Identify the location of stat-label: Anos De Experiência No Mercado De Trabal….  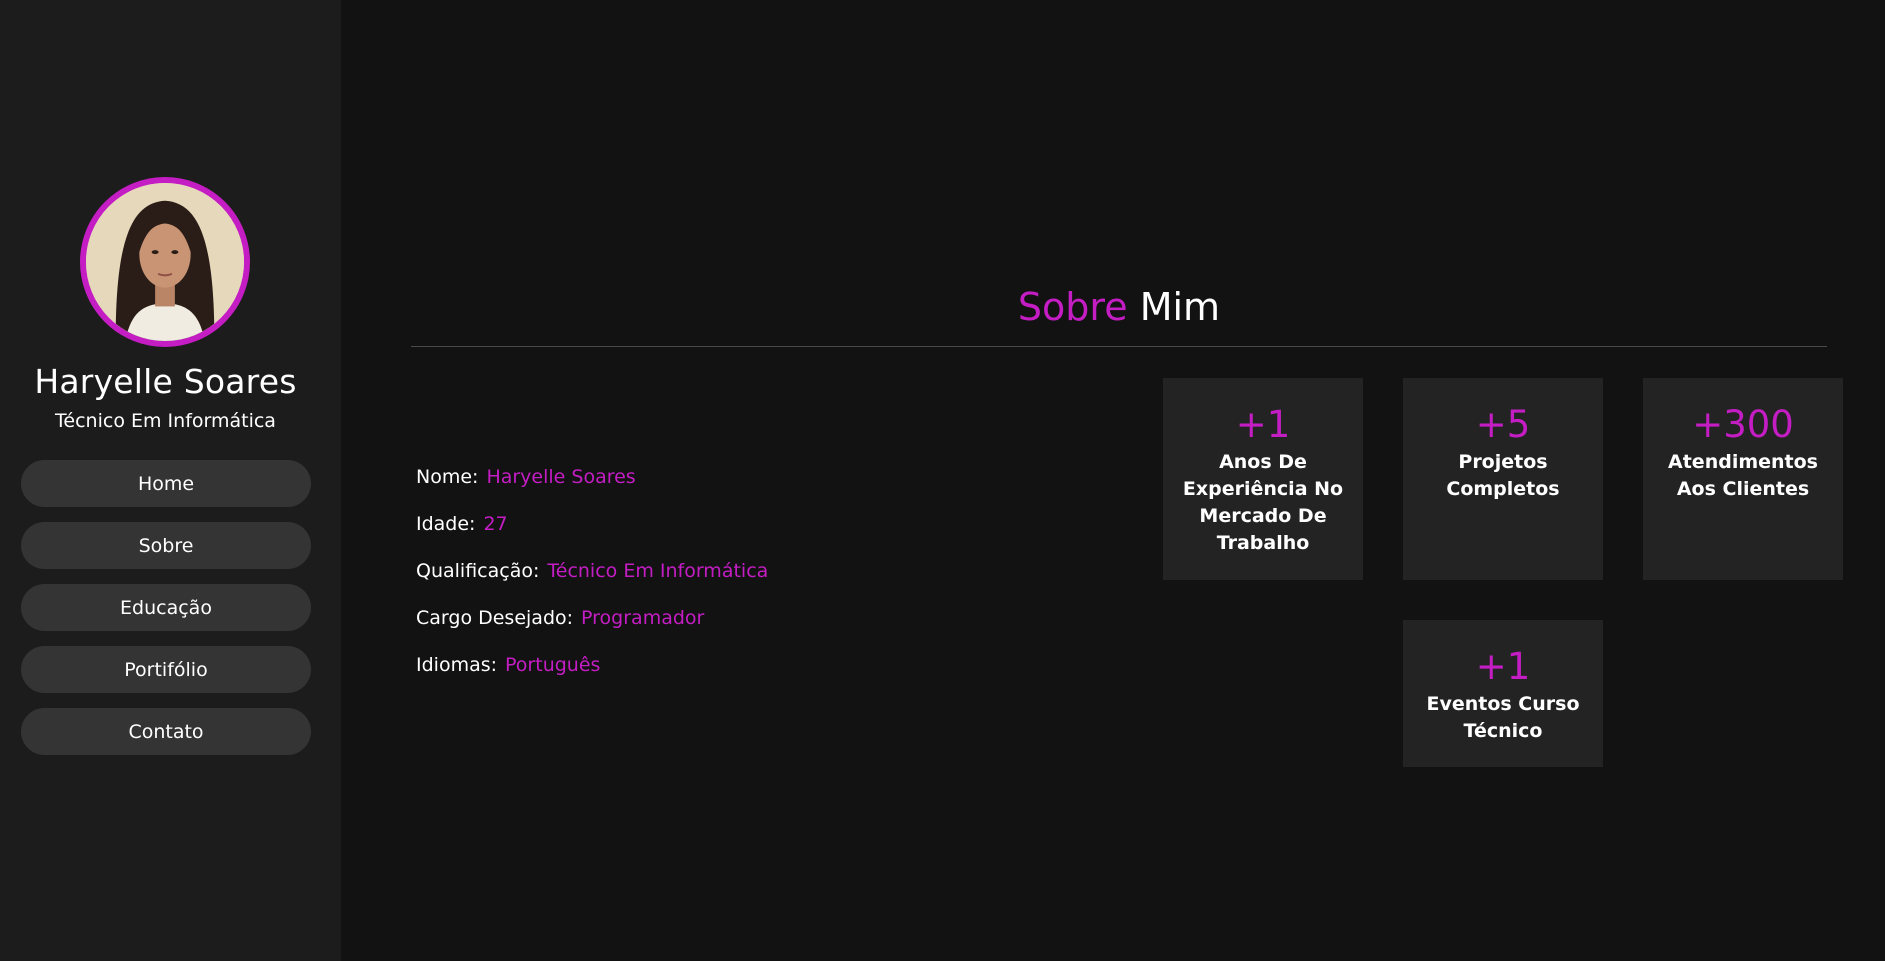
(1263, 502).